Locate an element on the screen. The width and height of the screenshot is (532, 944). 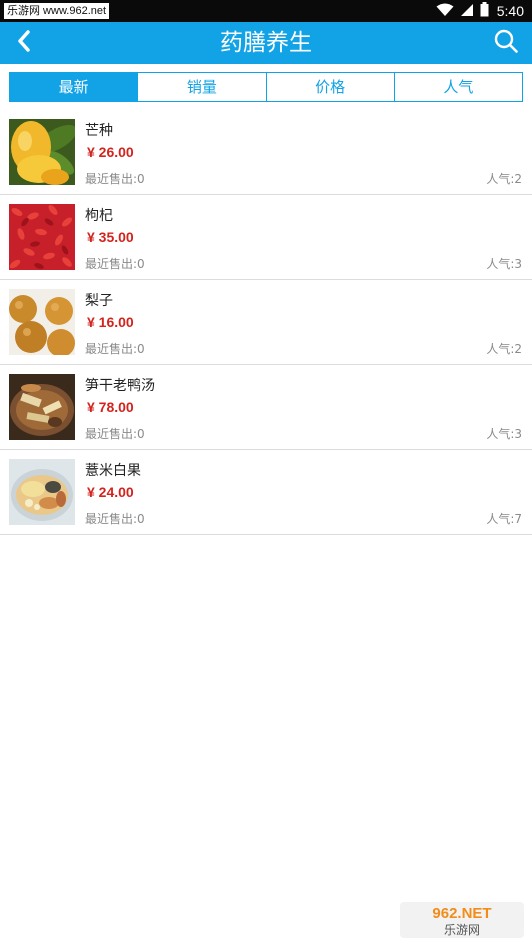
site-watermark-logo: 962.NET 乐游网 is located at coordinates (462, 920).